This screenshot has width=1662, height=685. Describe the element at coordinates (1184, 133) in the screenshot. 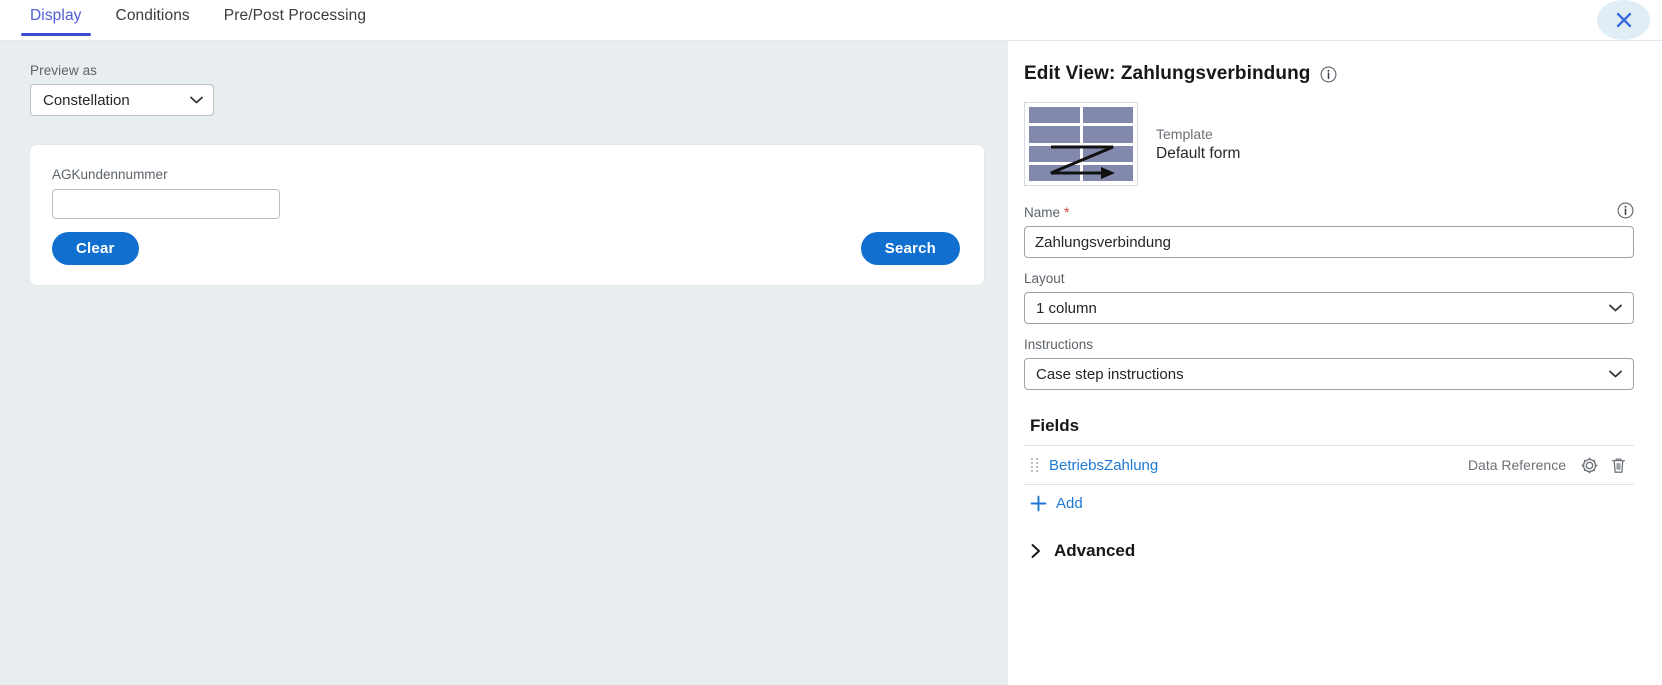

I see `template-meta-label: Template` at that location.